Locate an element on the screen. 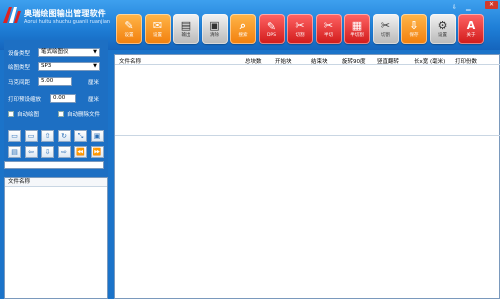 This screenshot has height=299, width=500. toolbar-button-8: ▦ 半切割 is located at coordinates (357, 29).